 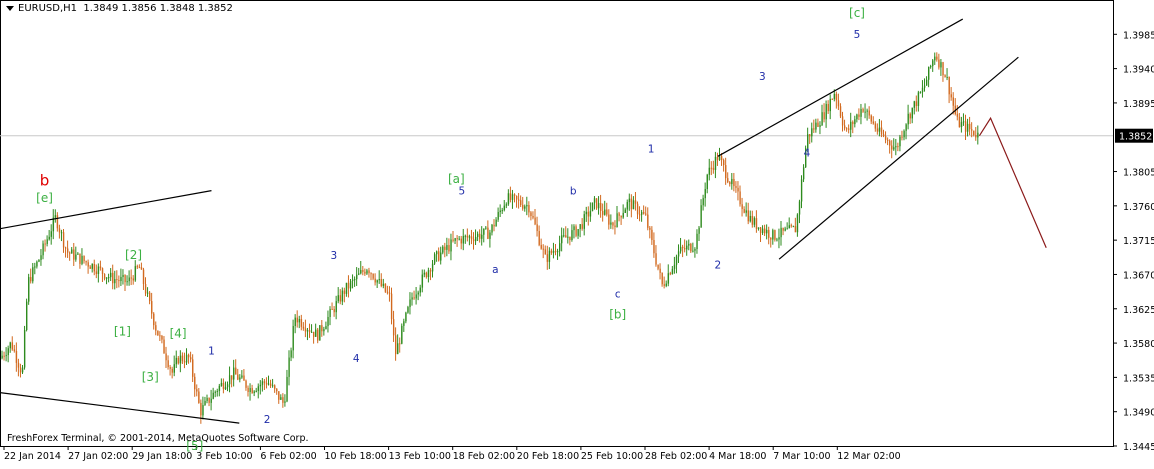 I want to click on wave-label: [b], so click(x=617, y=315).